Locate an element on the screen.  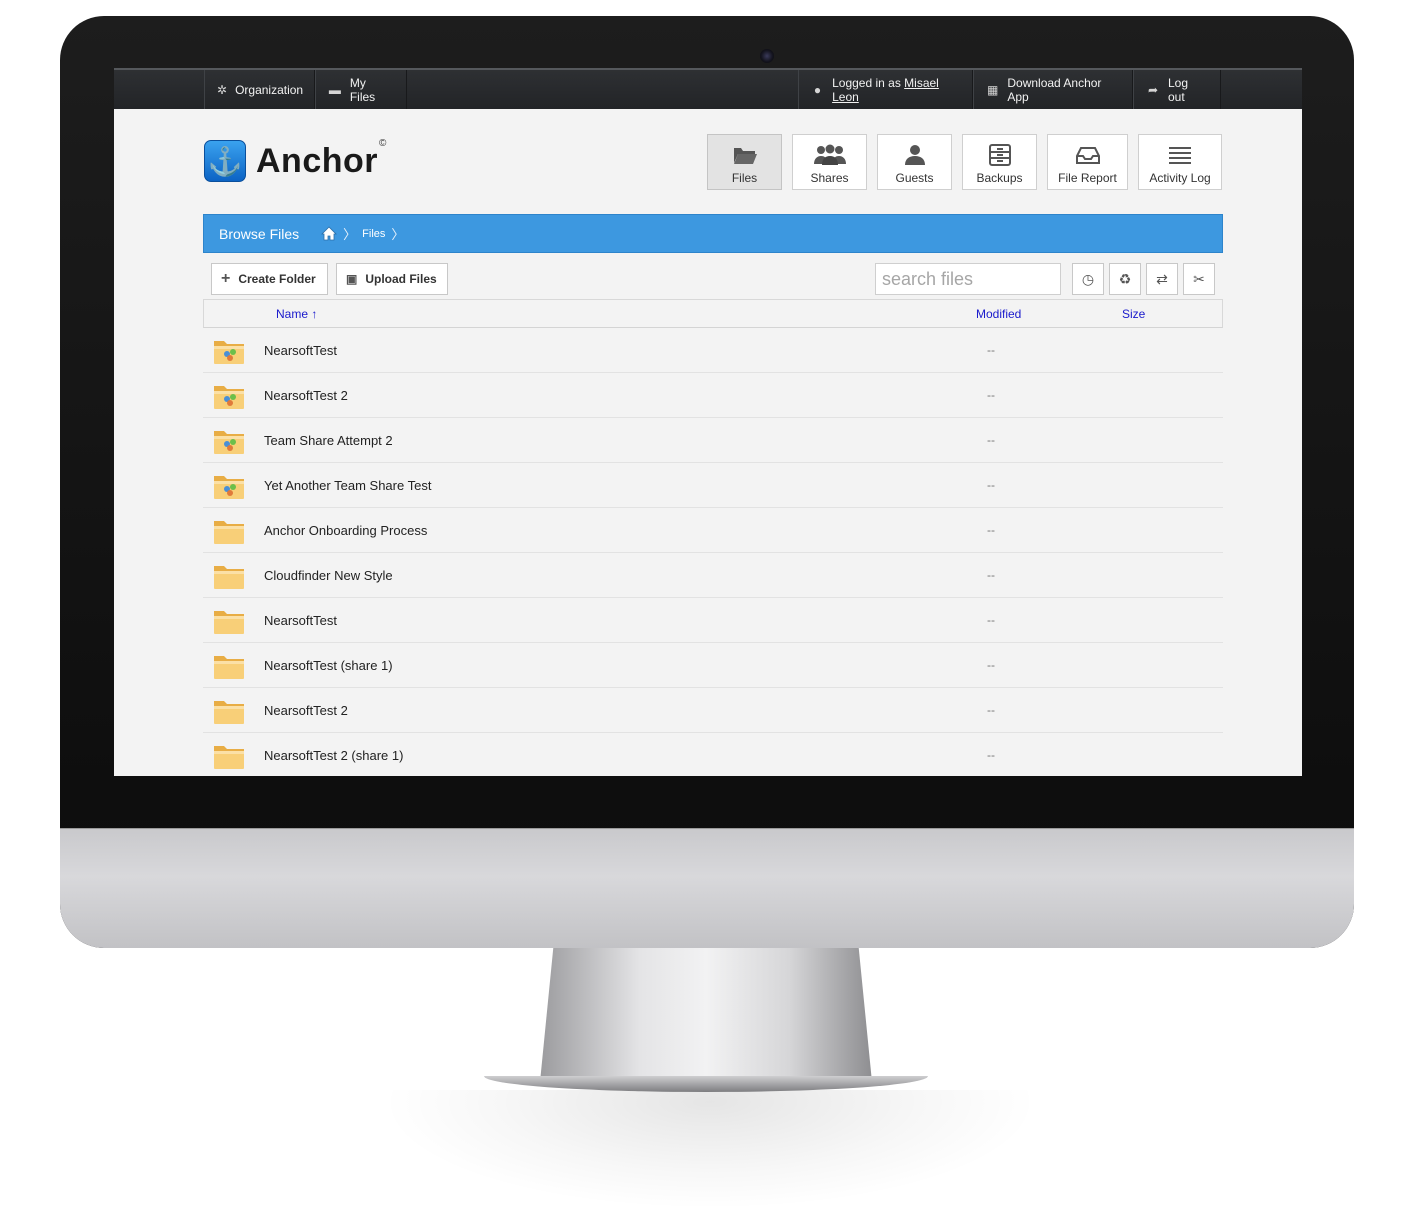
upload-files-button: ▣ Upload Files is located at coordinates (392, 279).